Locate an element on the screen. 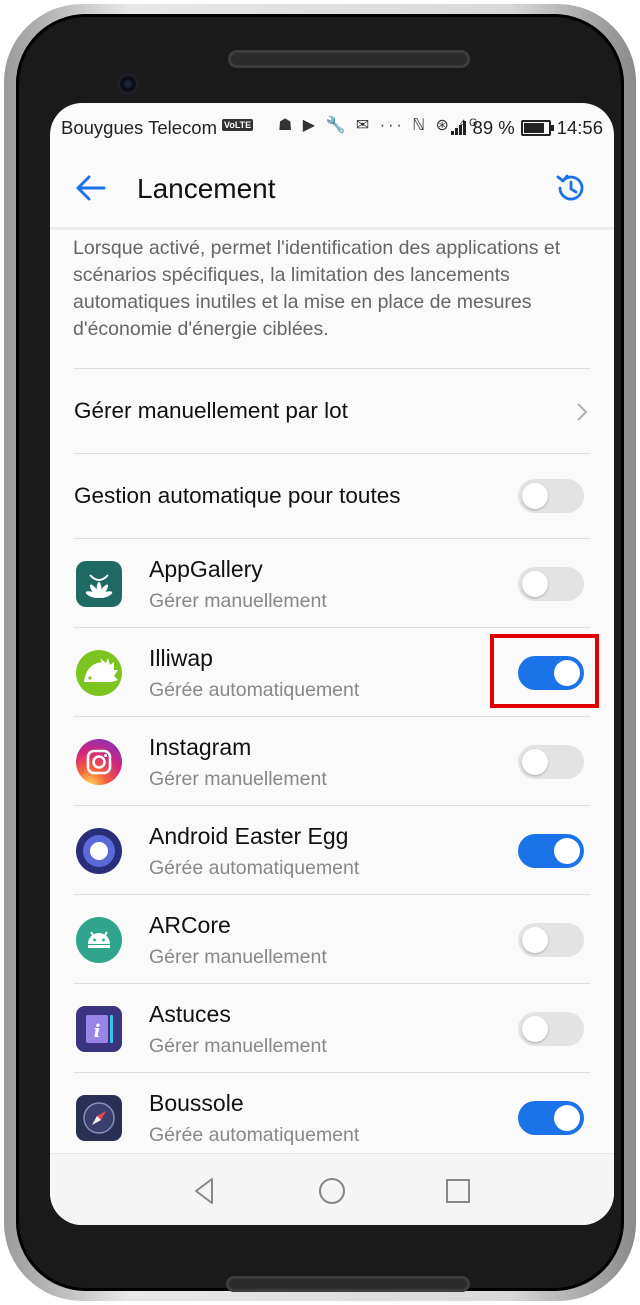 This screenshot has height=1305, width=640. bottom-speaker is located at coordinates (348, 1284).